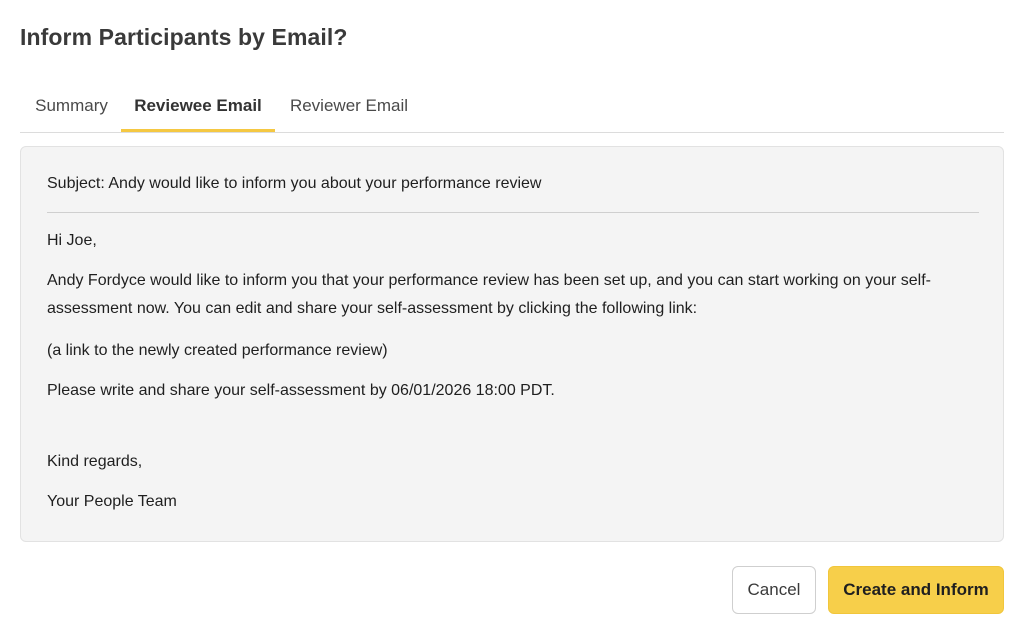 This screenshot has width=1024, height=635. I want to click on tab-summary: Summary, so click(71, 106).